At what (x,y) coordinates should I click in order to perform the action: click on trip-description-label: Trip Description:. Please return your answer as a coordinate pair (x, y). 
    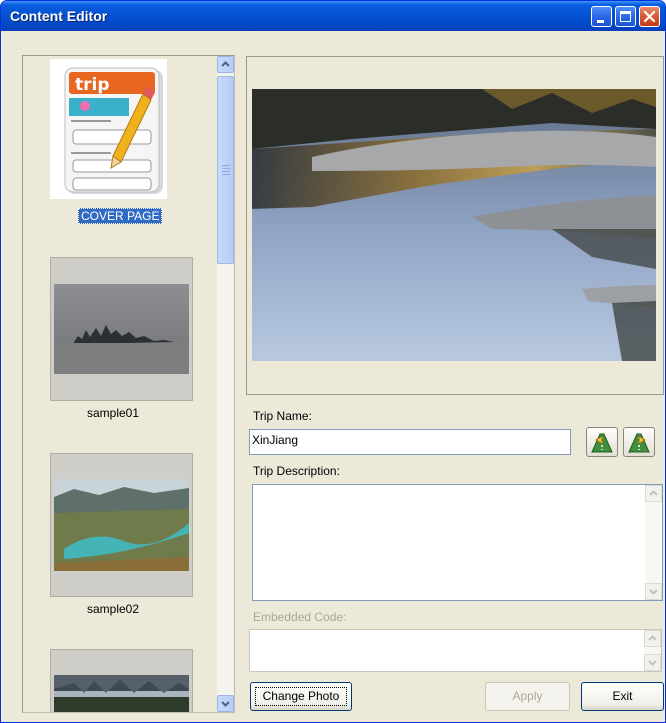
    Looking at the image, I should click on (296, 471).